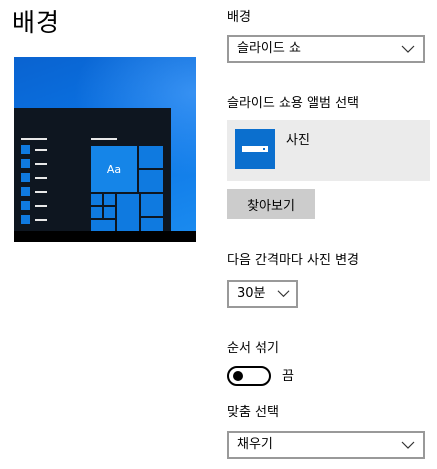 The width and height of the screenshot is (437, 469). I want to click on album-name: 사진, so click(298, 140).